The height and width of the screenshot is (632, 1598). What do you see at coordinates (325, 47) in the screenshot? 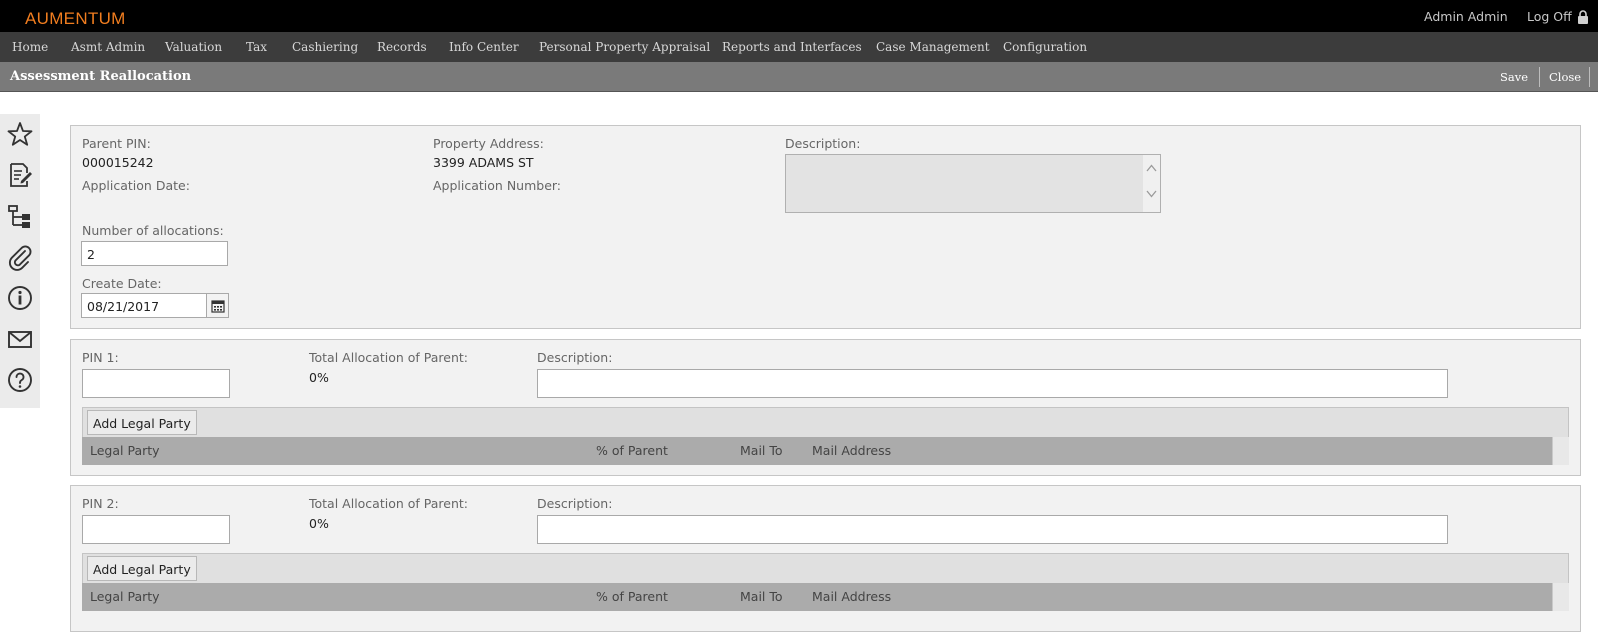
I see `menu-cashiering: Cashiering` at bounding box center [325, 47].